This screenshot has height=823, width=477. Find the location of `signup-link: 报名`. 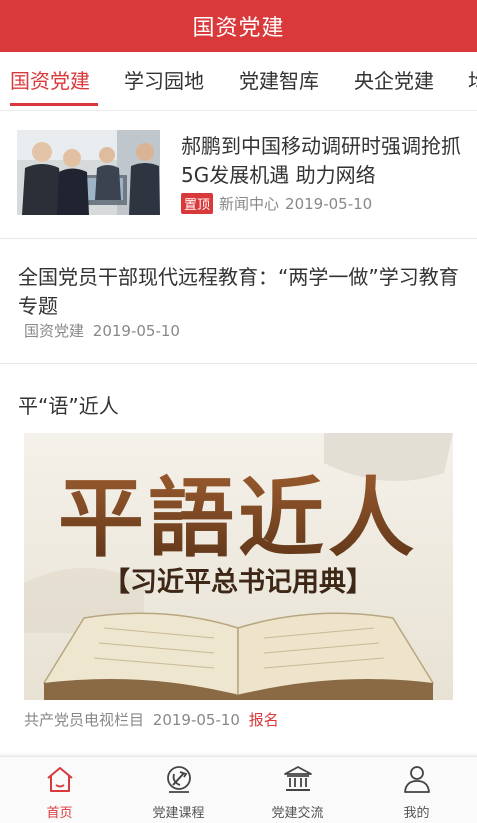

signup-link: 报名 is located at coordinates (264, 720).